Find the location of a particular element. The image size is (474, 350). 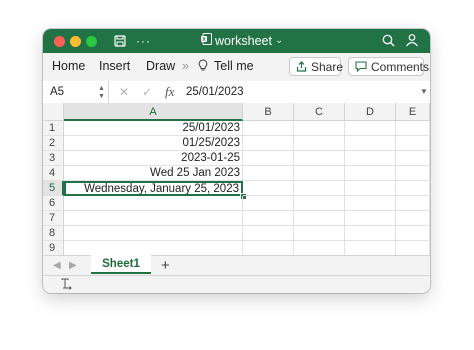

more-tabs-icon: » is located at coordinates (185, 66).